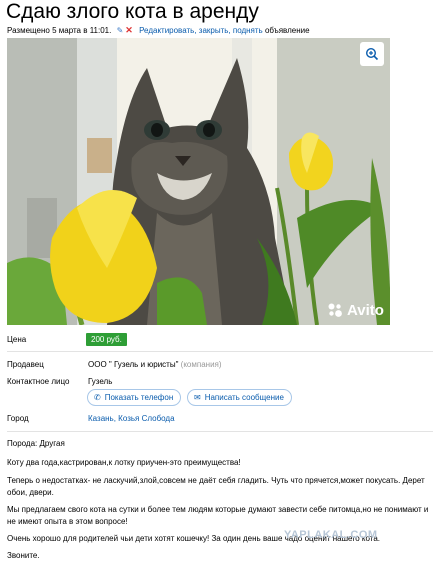 Image resolution: width=433 pixels, height=565 pixels. I want to click on zoom-in-icon, so click(372, 54).